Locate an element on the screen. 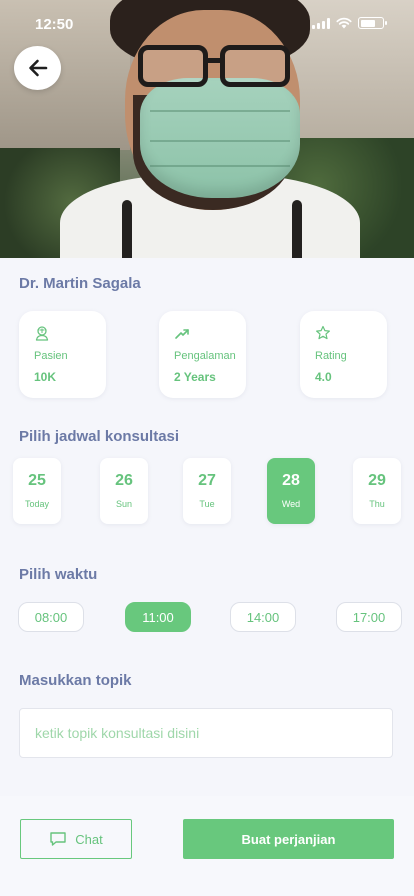 The width and height of the screenshot is (414, 896). signal-icon is located at coordinates (321, 23).